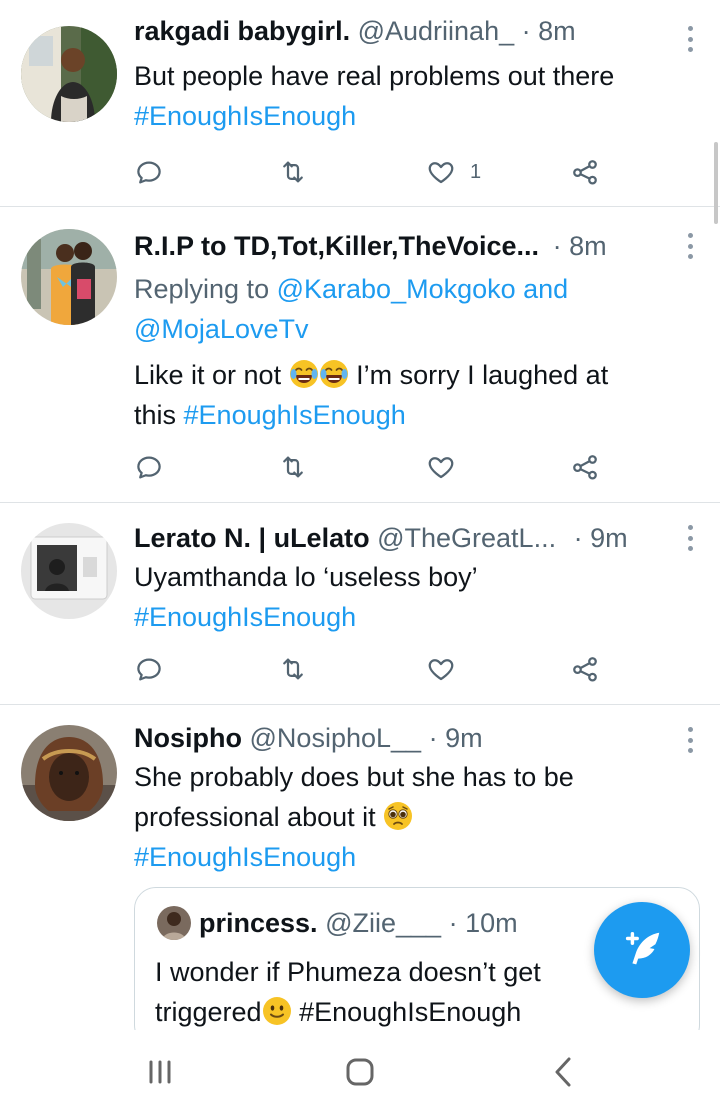 This screenshot has width=720, height=1111. I want to click on quoted-text-part: triggered, so click(208, 1012).